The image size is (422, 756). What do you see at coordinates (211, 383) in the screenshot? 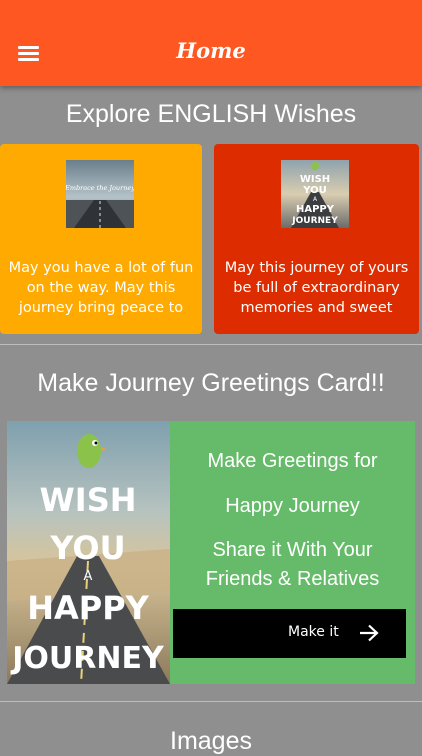
I see `greeting-section-title: Make Journey Greetings Card!!` at bounding box center [211, 383].